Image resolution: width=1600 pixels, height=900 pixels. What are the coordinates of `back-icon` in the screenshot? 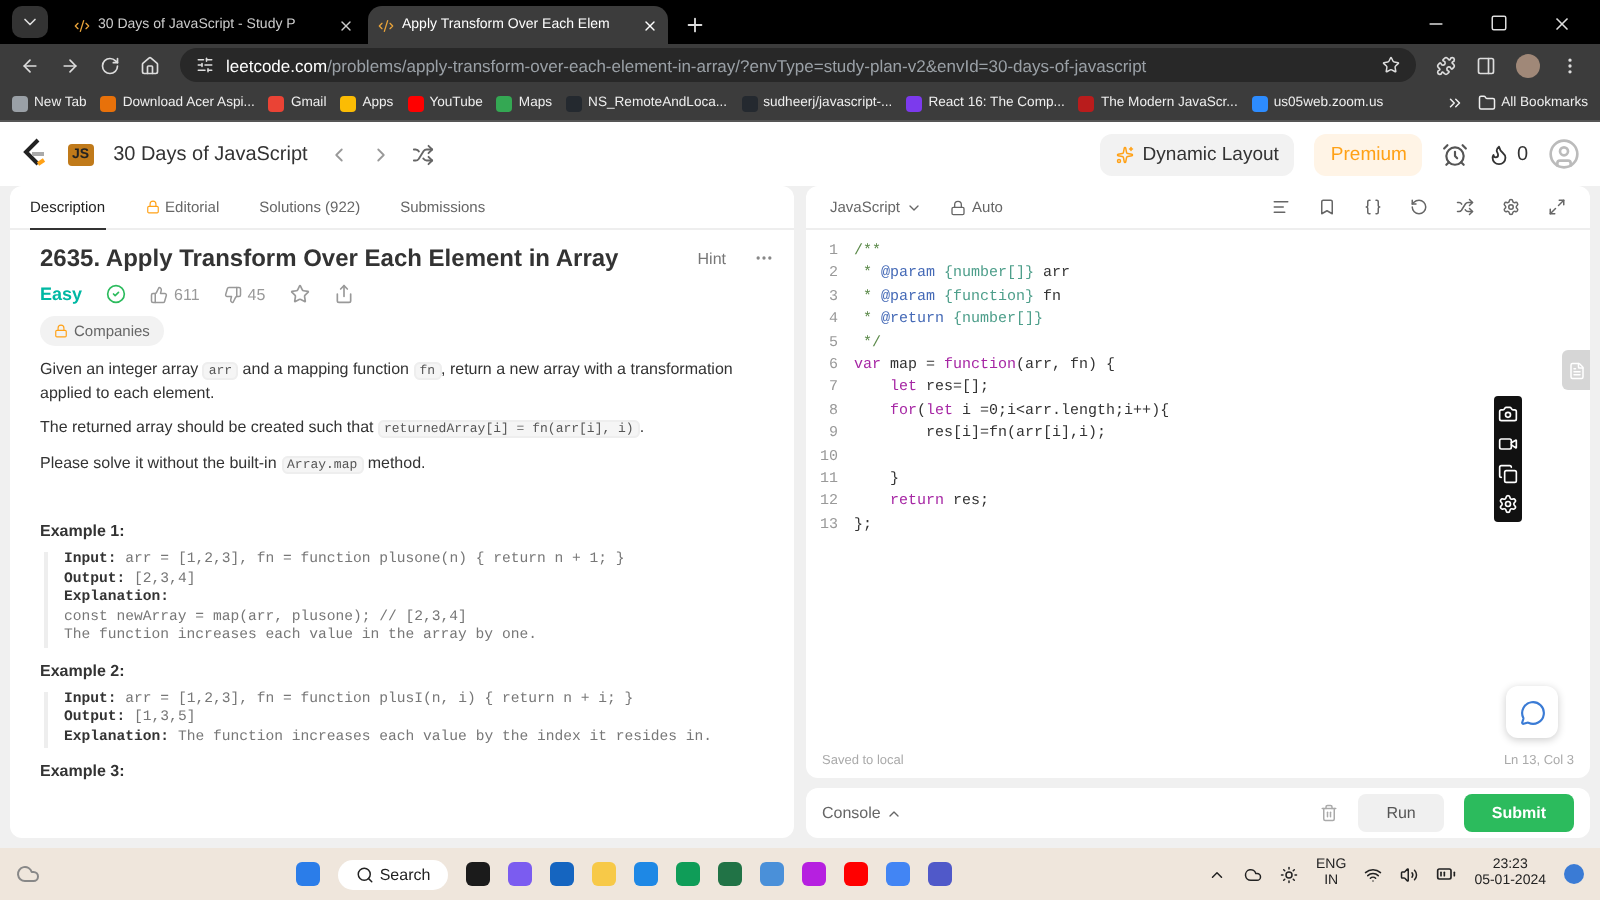 It's located at (30, 65).